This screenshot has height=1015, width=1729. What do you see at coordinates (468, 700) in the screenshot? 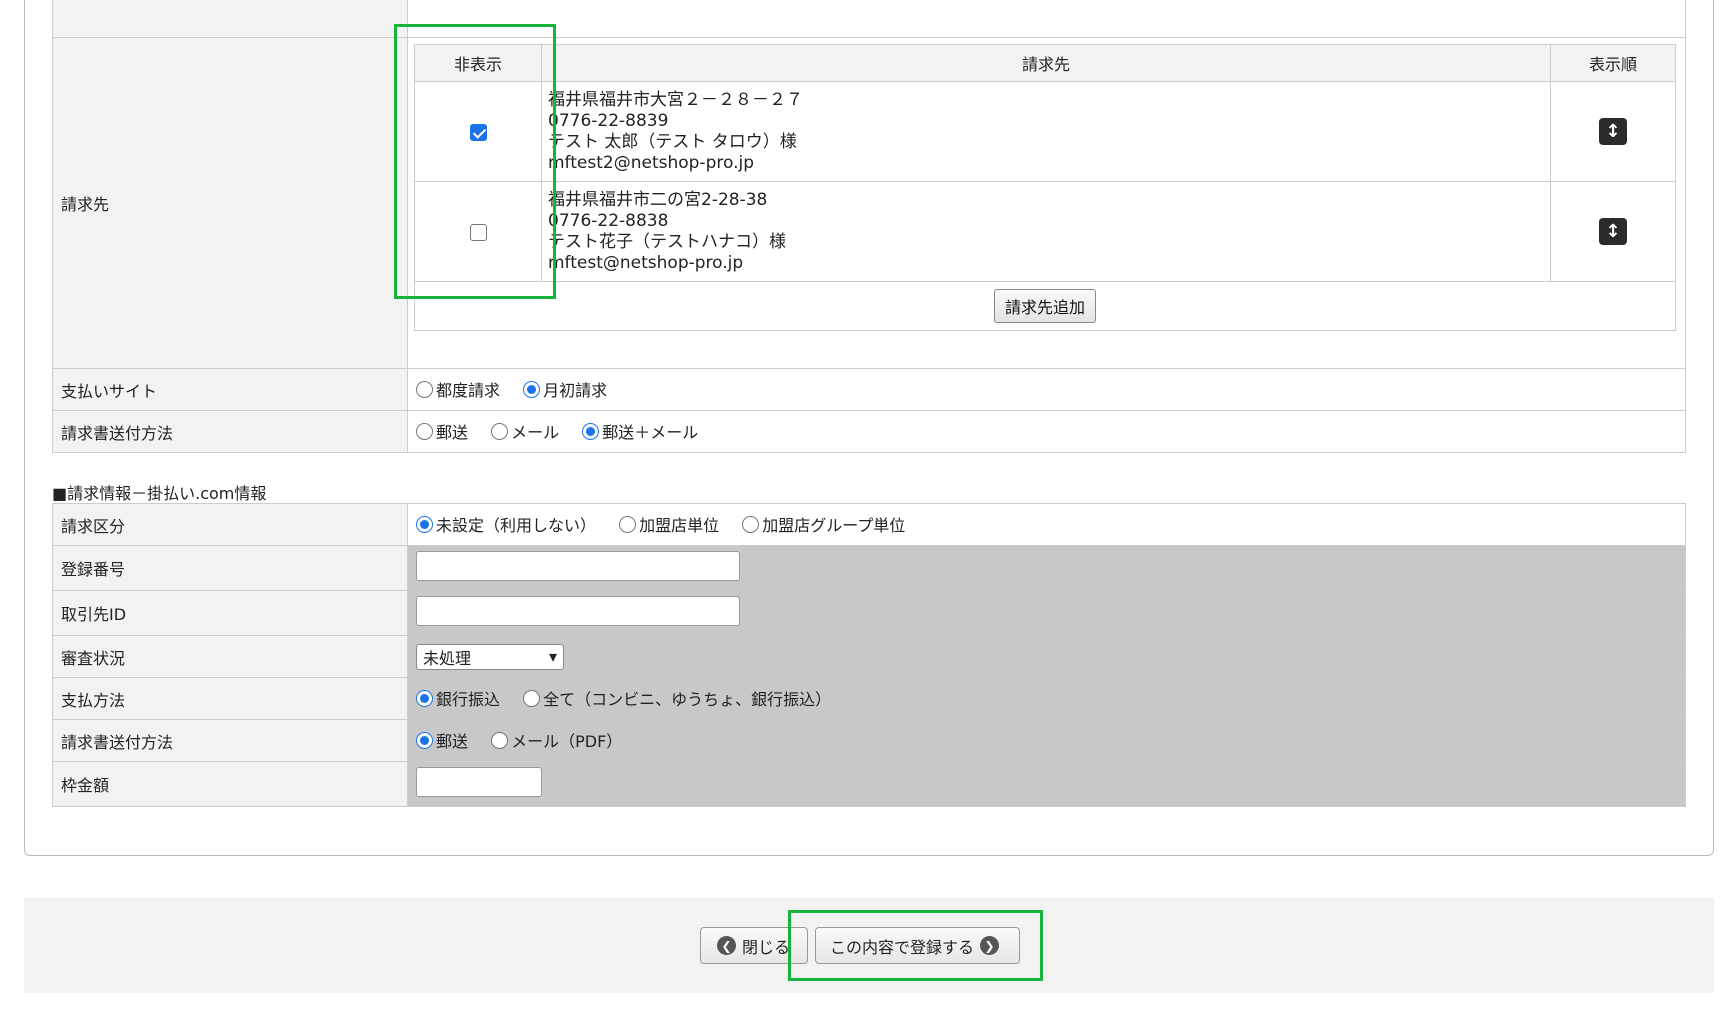
I see `radio-label: 銀行振込` at bounding box center [468, 700].